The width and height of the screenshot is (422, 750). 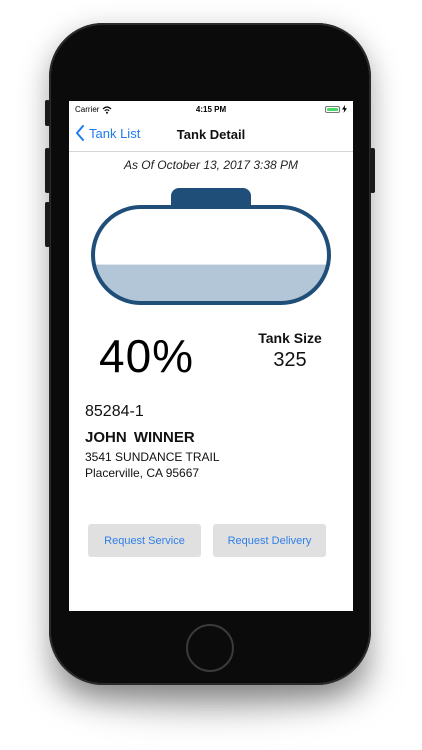 I want to click on as-of-timestamp: As Of October 13, 2017 3:38 PM, so click(x=211, y=165).